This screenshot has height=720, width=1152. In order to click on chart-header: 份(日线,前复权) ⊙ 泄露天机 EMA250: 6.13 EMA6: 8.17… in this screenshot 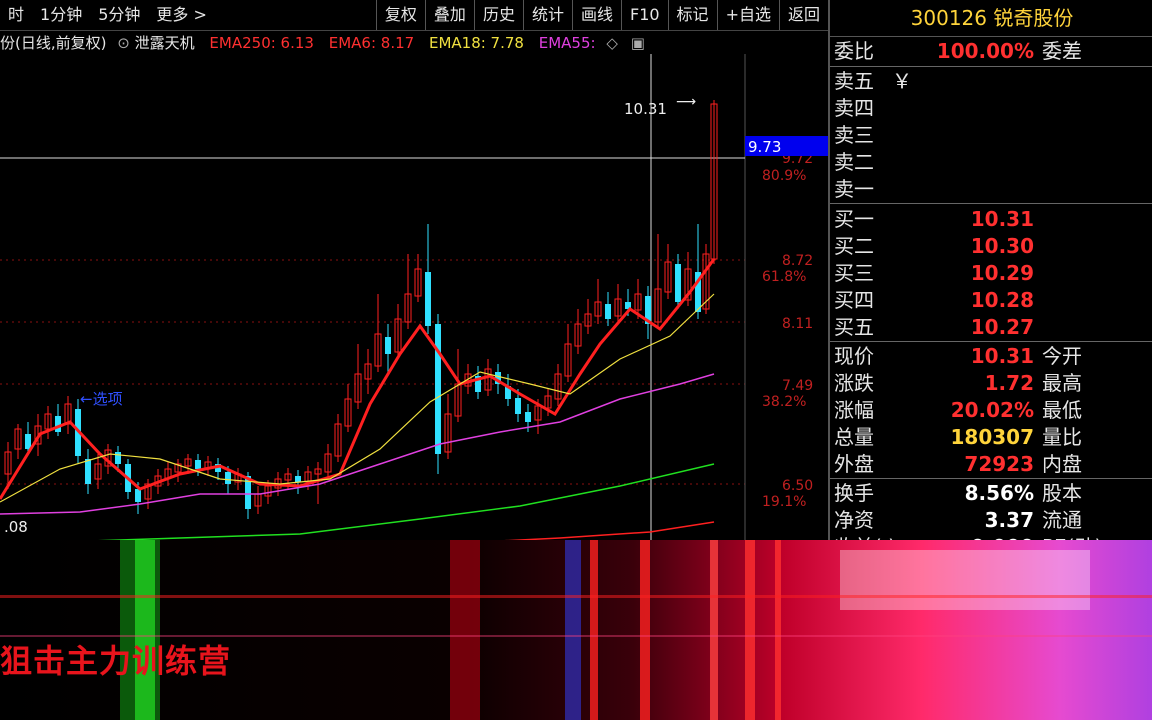, I will do `click(375, 43)`.